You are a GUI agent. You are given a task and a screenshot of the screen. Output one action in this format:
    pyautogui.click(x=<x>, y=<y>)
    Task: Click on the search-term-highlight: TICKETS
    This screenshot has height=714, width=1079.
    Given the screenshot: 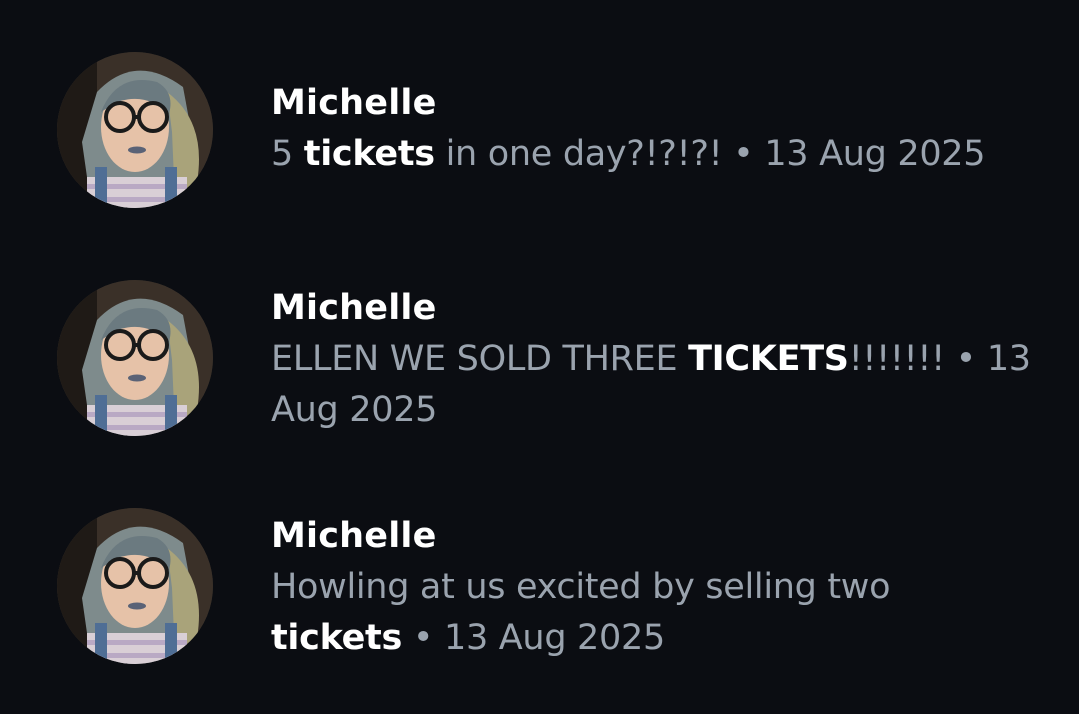 What is the action you would take?
    pyautogui.click(x=768, y=359)
    